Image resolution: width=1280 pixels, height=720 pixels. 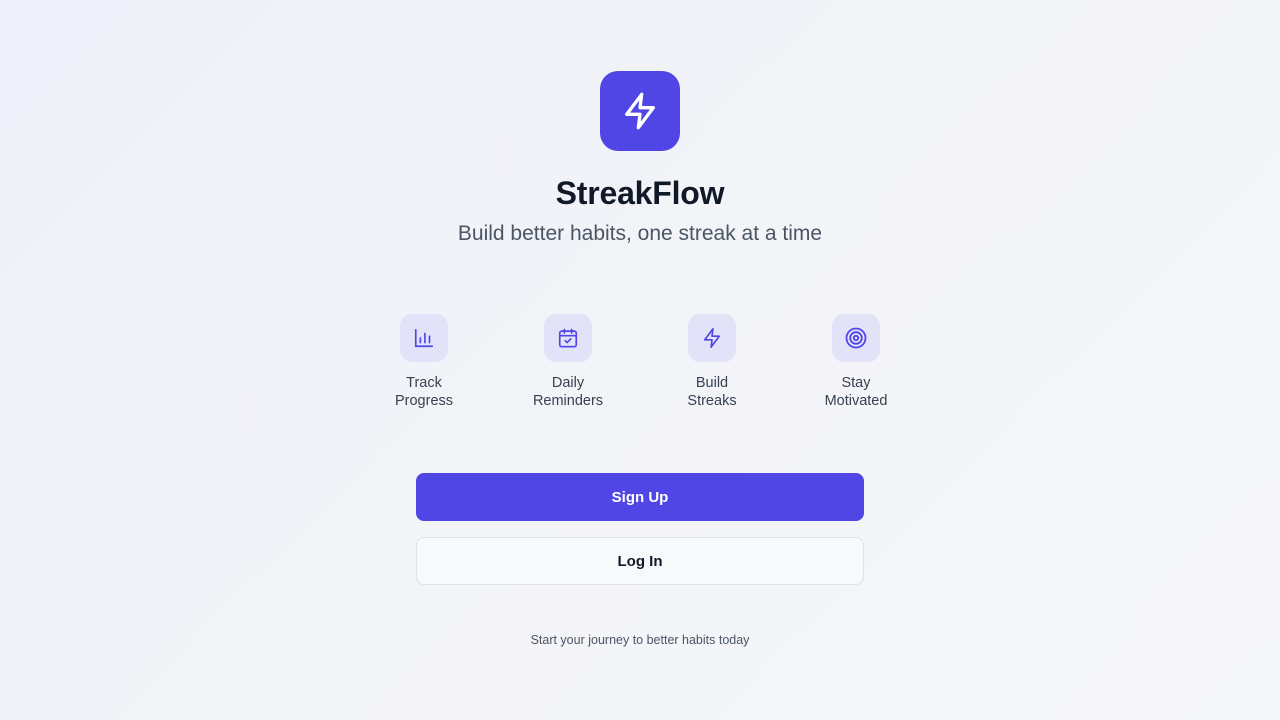 I want to click on target-icon, so click(x=856, y=338).